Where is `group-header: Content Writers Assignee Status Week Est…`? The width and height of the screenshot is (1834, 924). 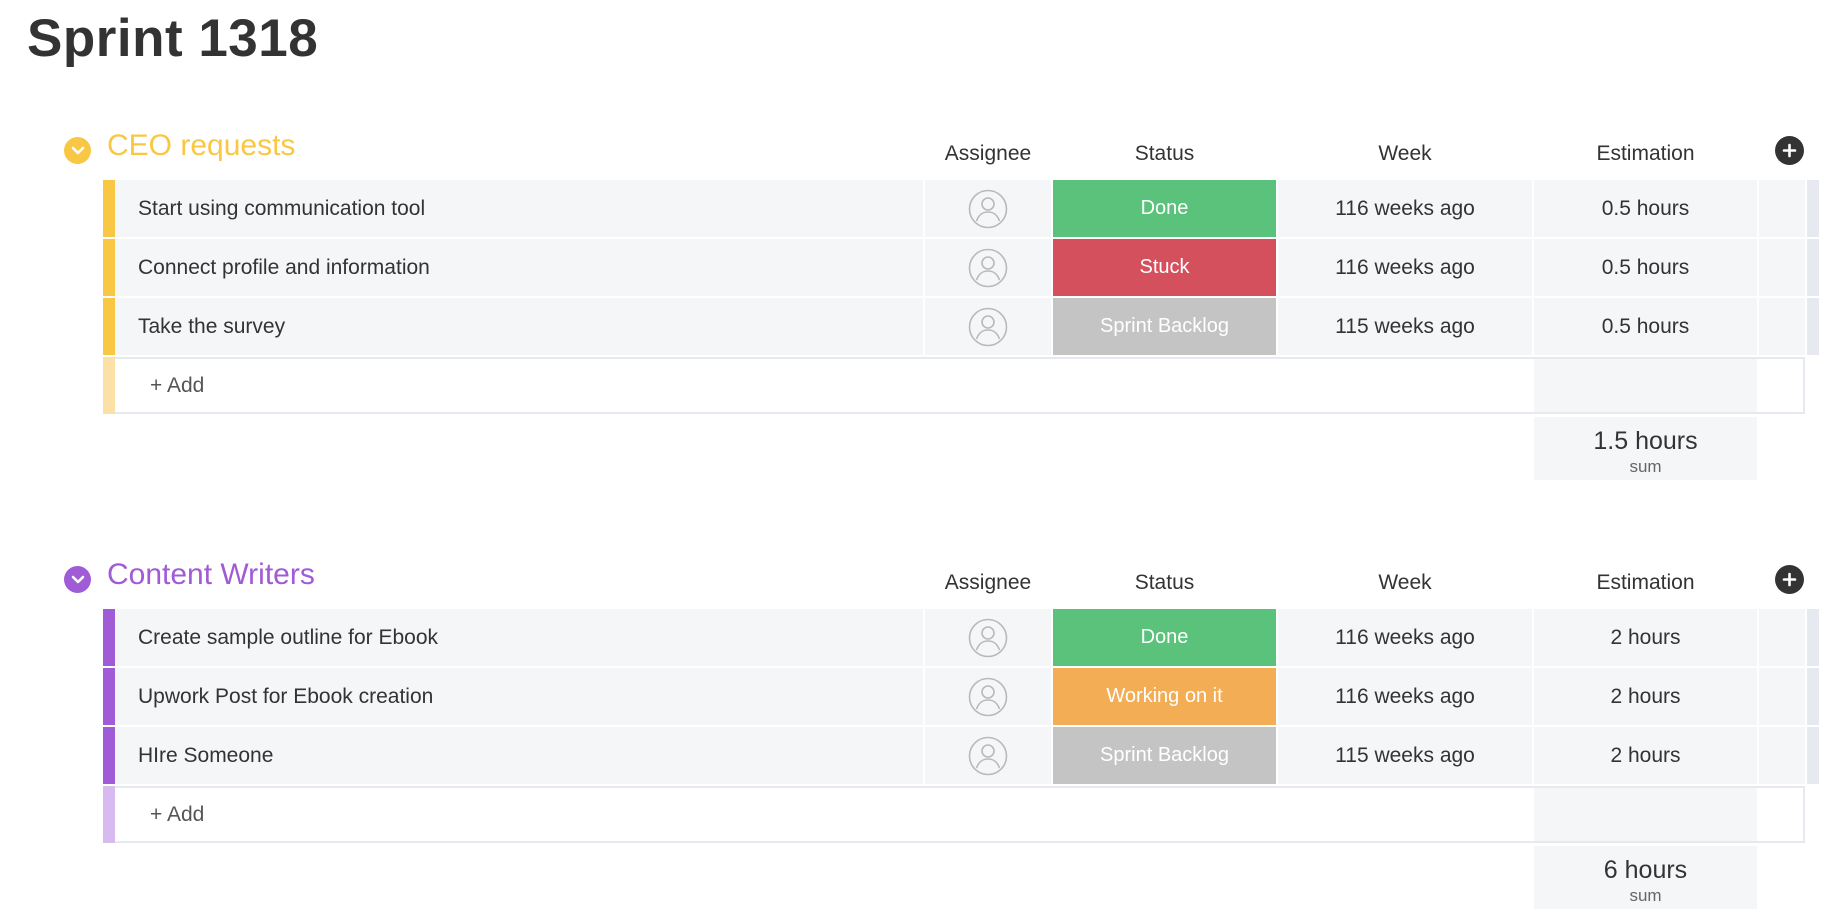
group-header: Content Writers Assignee Status Week Est… is located at coordinates (917, 579).